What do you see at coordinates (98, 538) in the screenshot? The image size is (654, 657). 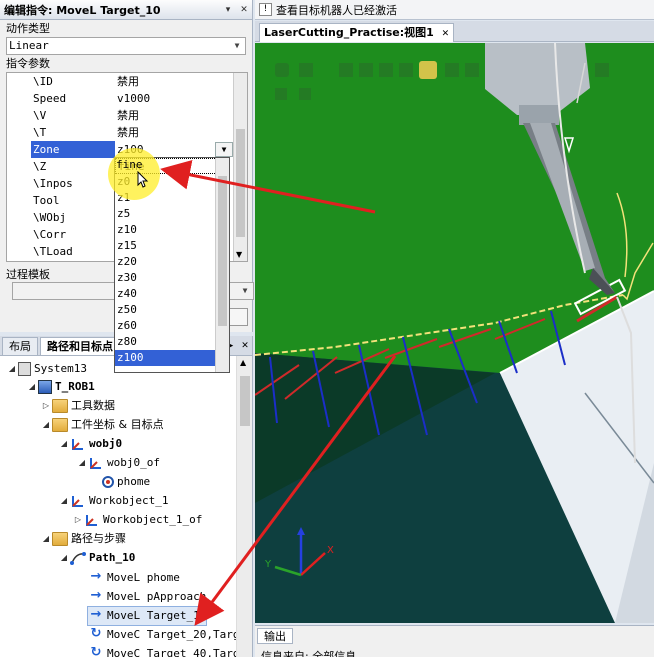 I see `tree-node-label: 路径与步骤` at bounding box center [98, 538].